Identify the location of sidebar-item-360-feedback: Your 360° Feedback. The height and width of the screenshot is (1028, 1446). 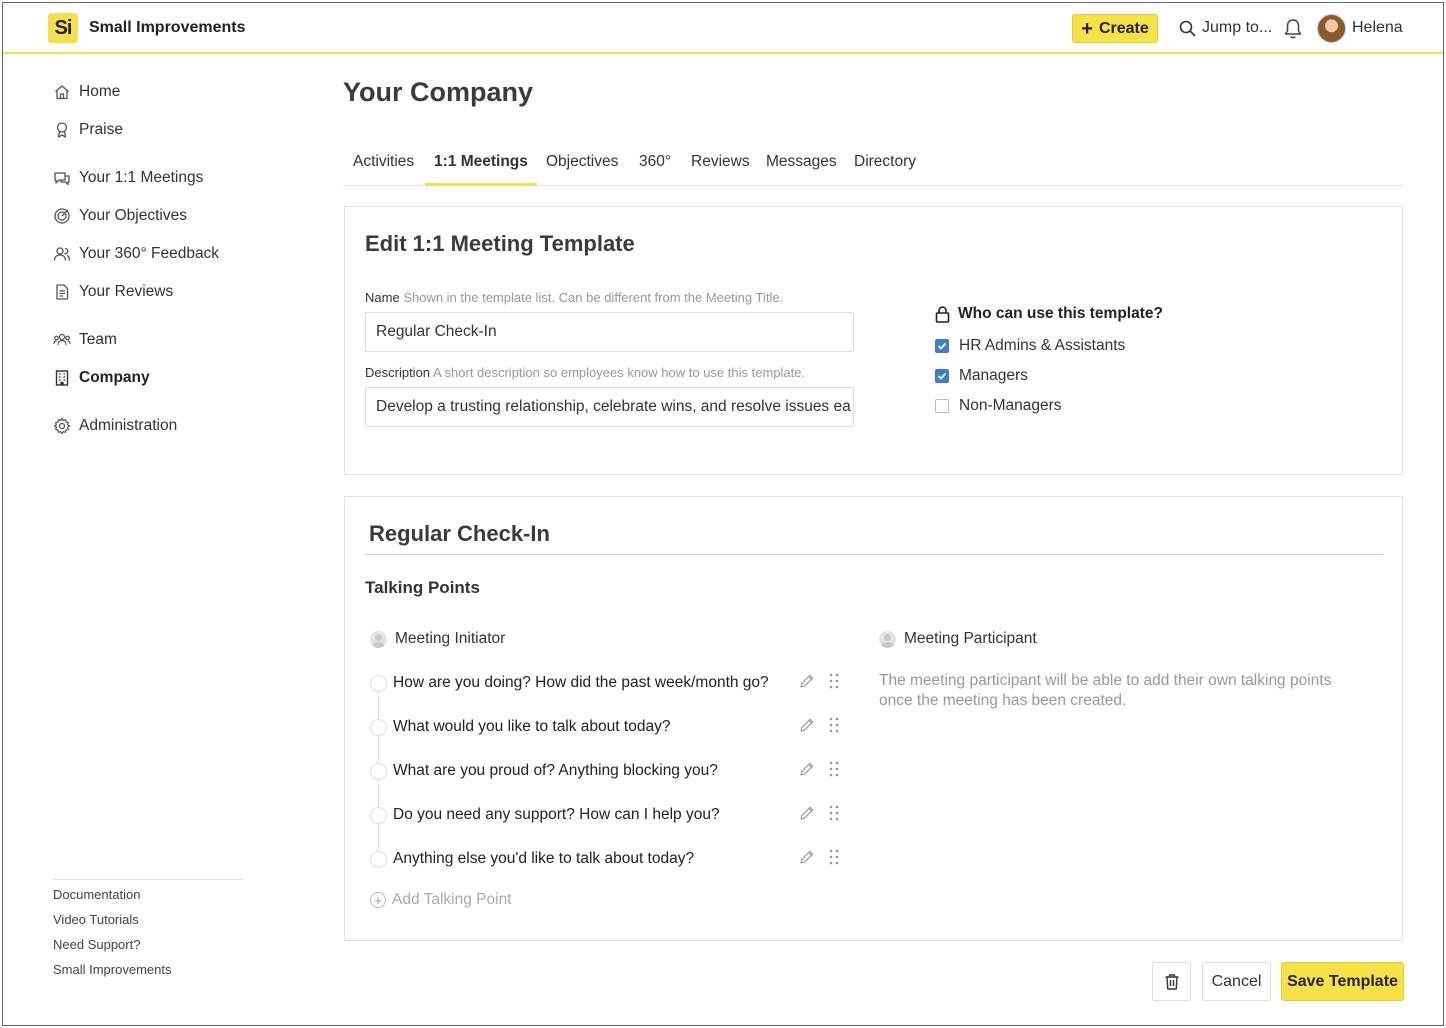
(136, 254).